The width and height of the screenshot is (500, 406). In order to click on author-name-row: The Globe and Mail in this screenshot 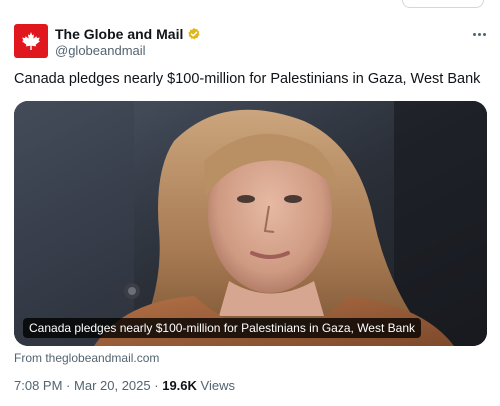, I will do `click(128, 34)`.